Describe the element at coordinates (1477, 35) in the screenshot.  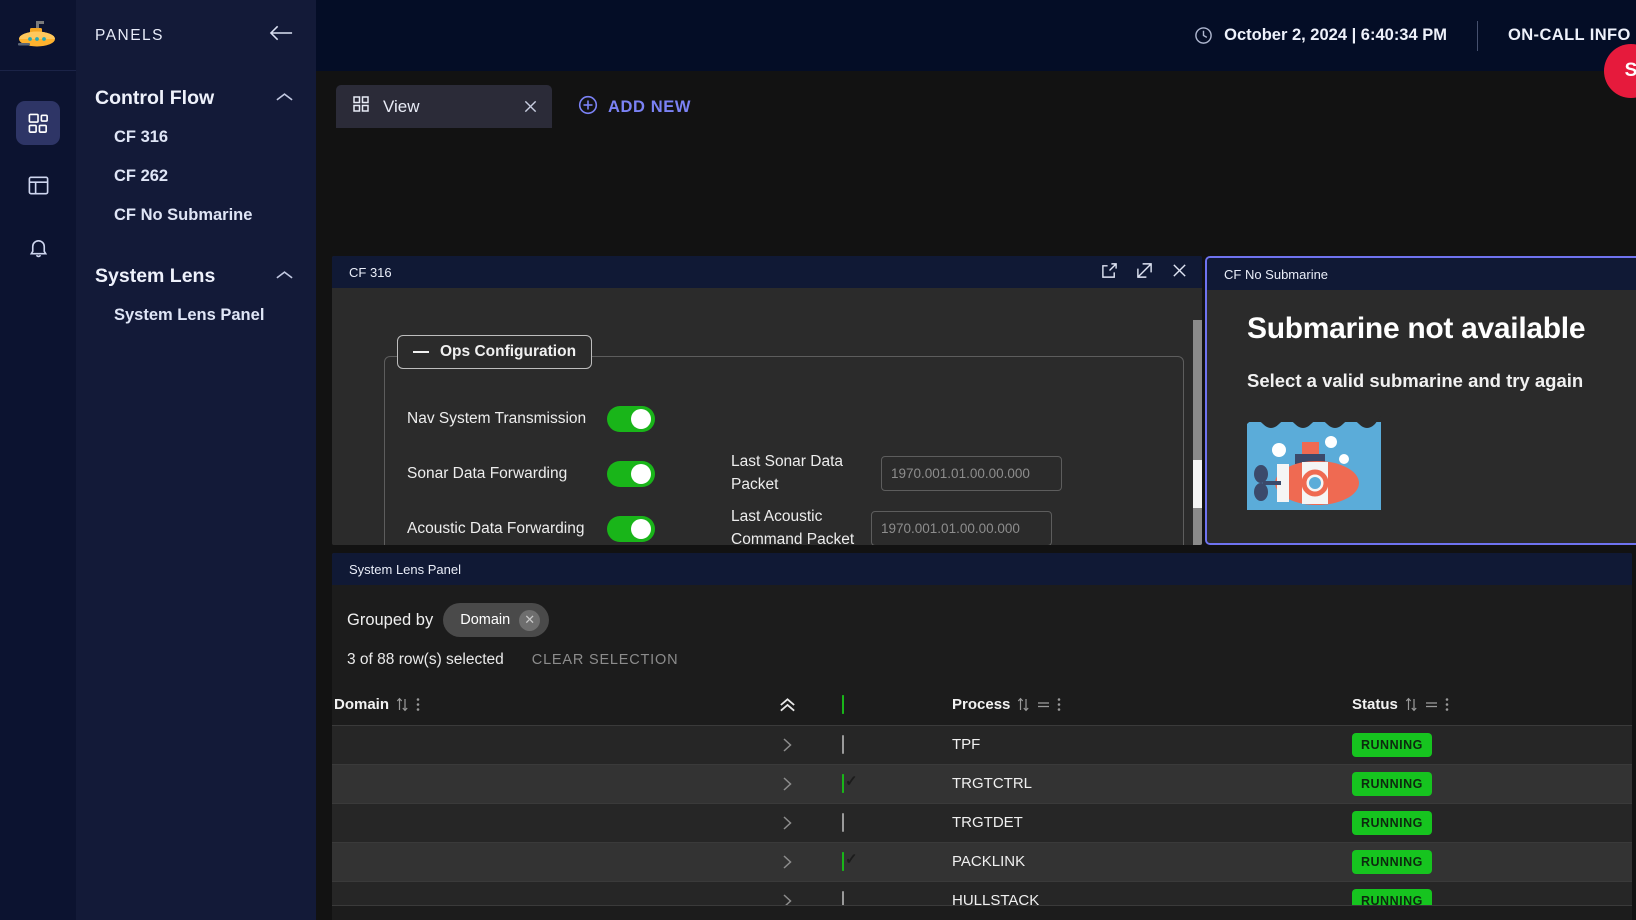
I see `header-divider` at that location.